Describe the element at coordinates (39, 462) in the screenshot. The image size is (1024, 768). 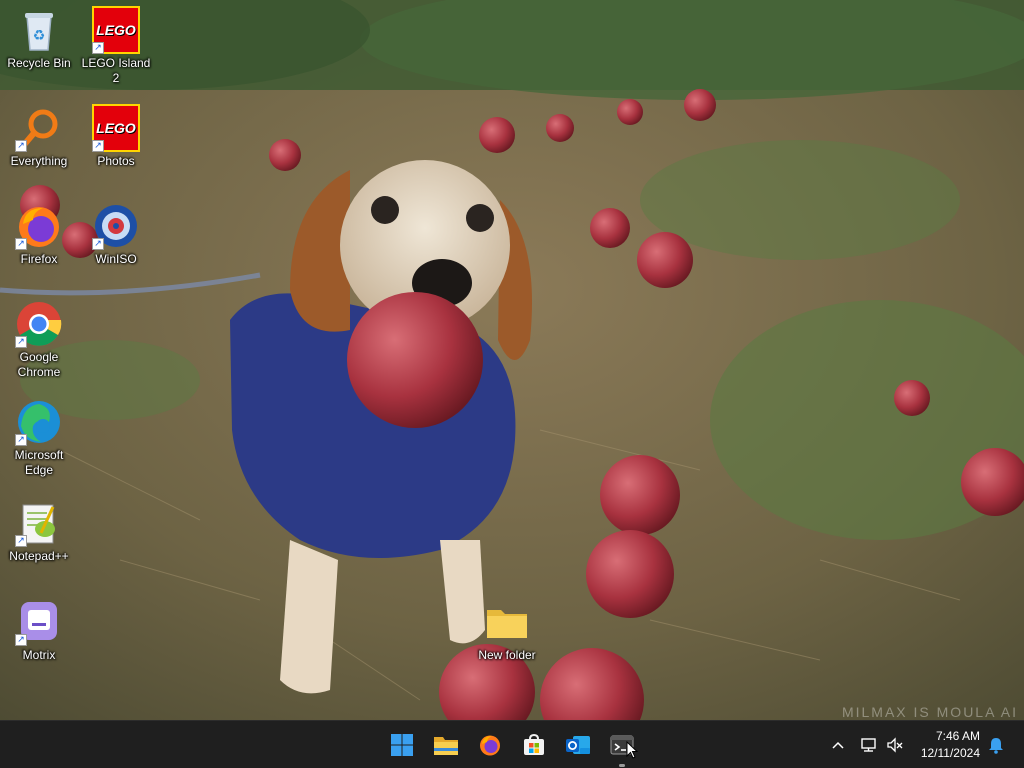
I see `desktop-icon-label: Microsoft Edge` at that location.